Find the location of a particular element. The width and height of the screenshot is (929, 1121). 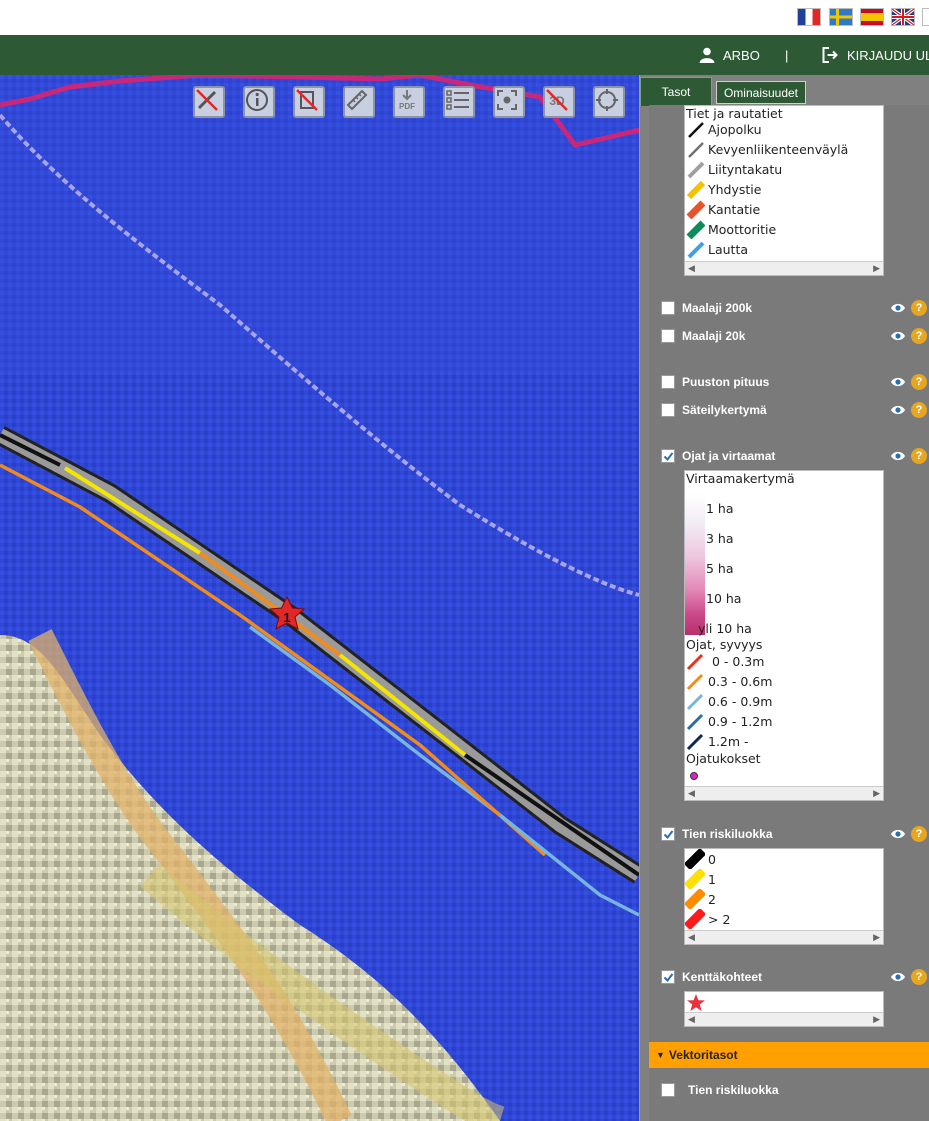

vector-layer-tien-riskiluokka: Tien riskiluokka is located at coordinates (720, 1090).